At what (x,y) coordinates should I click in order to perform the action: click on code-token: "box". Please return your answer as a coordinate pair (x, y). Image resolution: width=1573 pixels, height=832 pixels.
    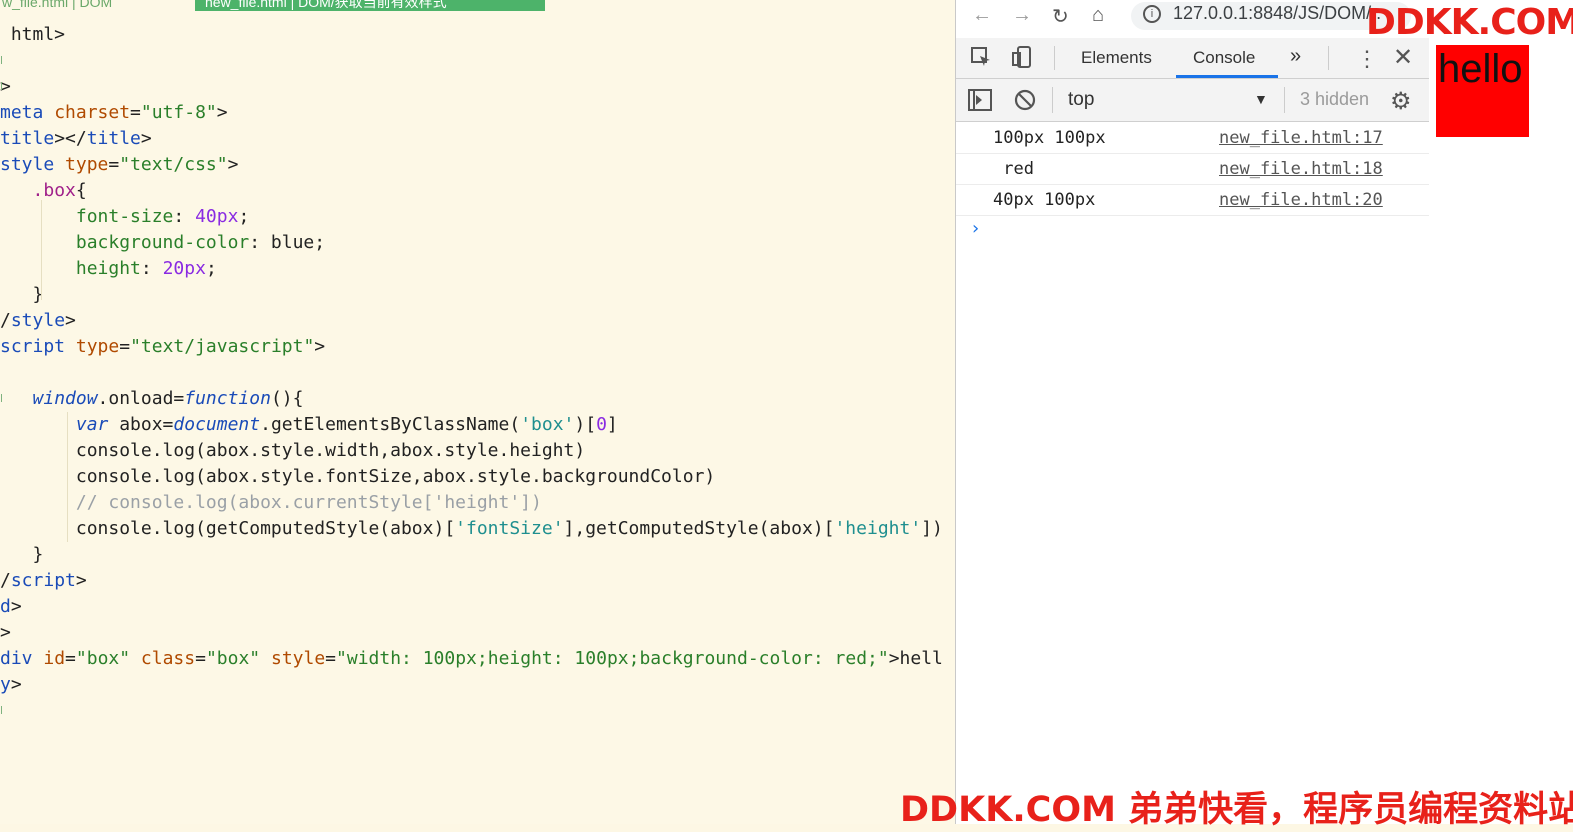
    Looking at the image, I should click on (238, 658).